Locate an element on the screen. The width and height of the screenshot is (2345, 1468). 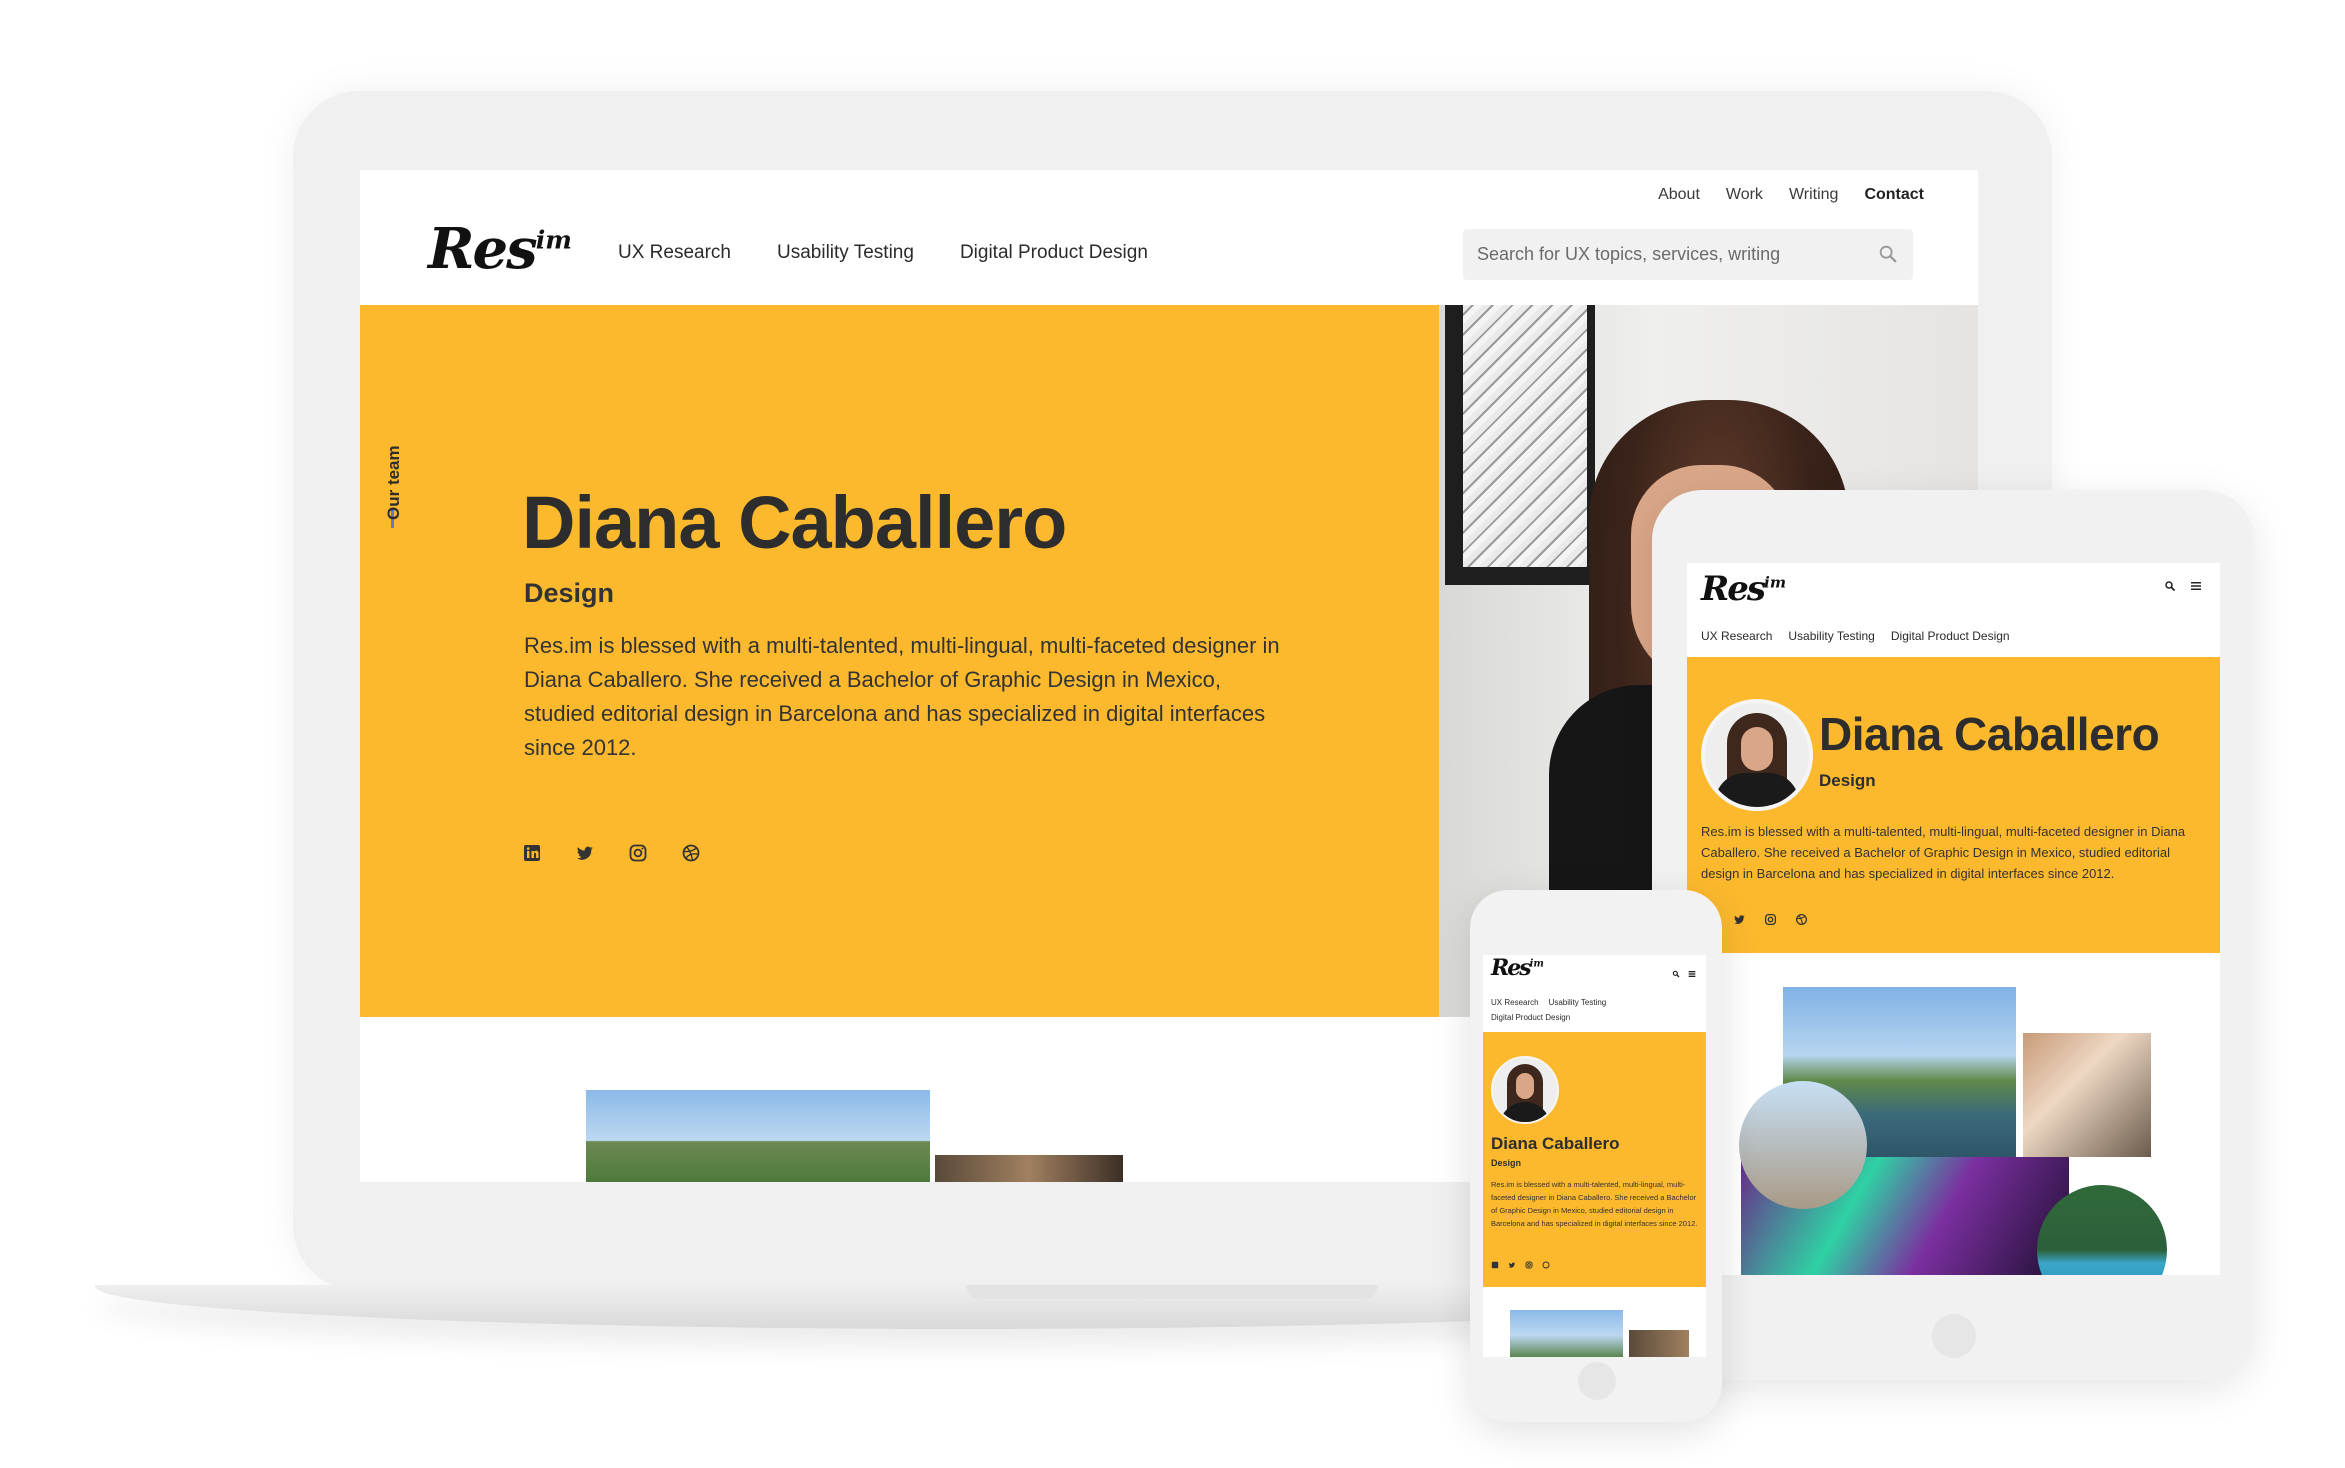
phone-home-button is located at coordinates (1597, 1381).